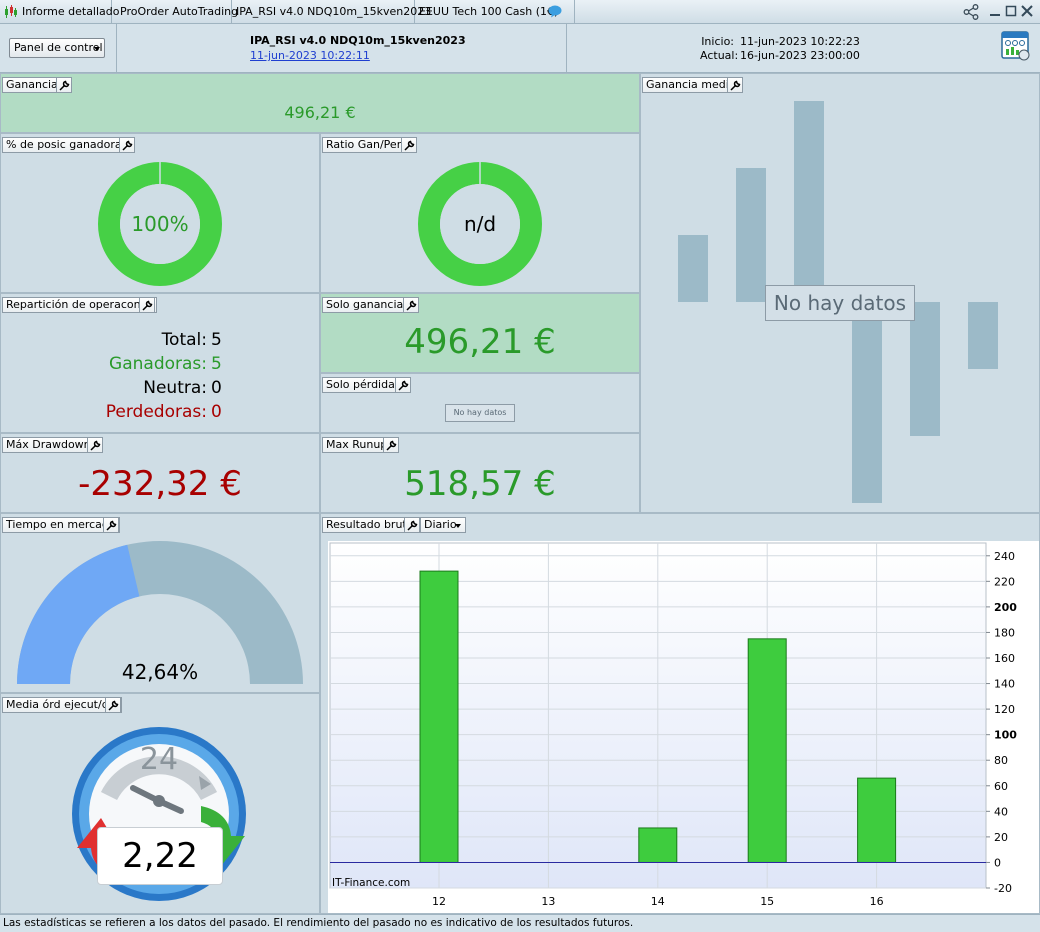  I want to click on close-icon, so click(1027, 11).